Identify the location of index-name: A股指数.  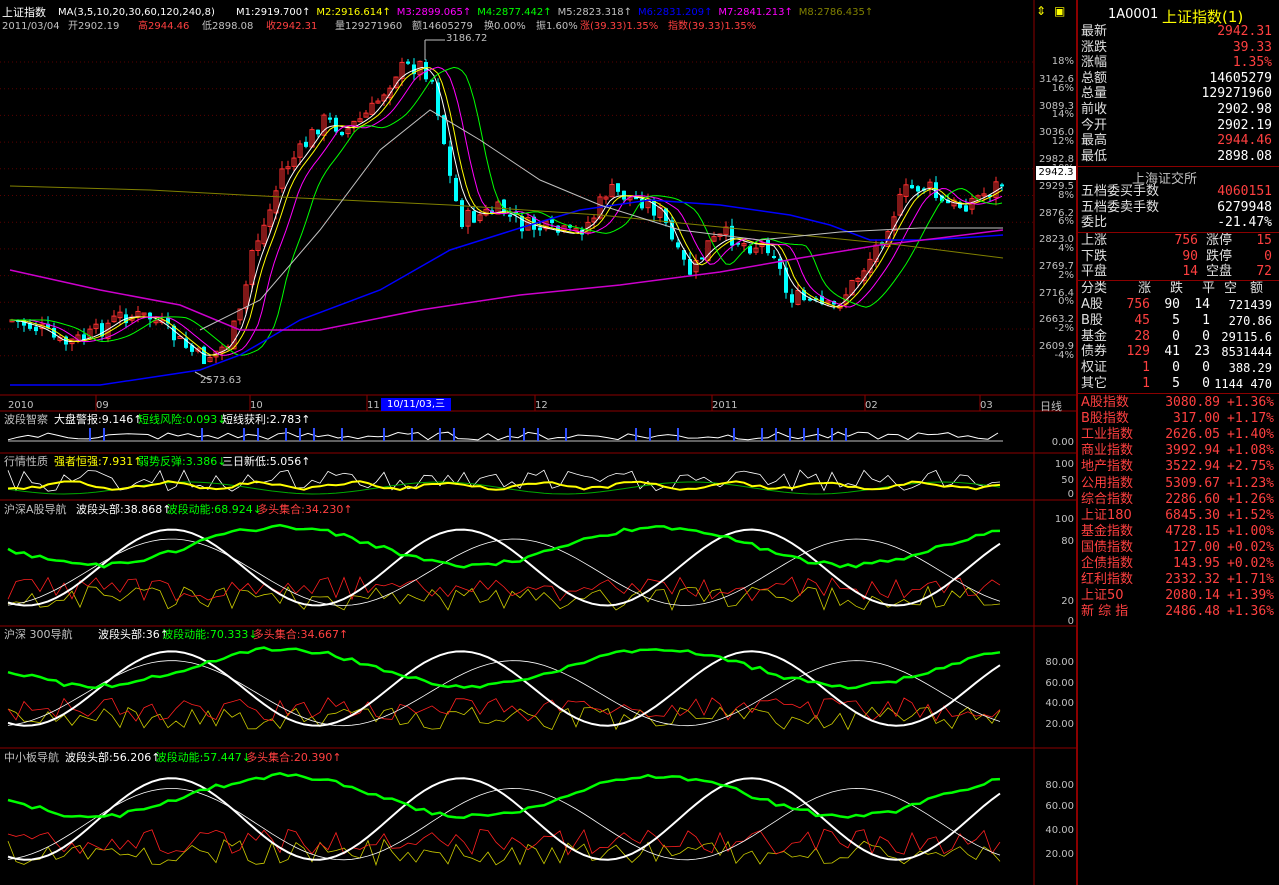
(1105, 403).